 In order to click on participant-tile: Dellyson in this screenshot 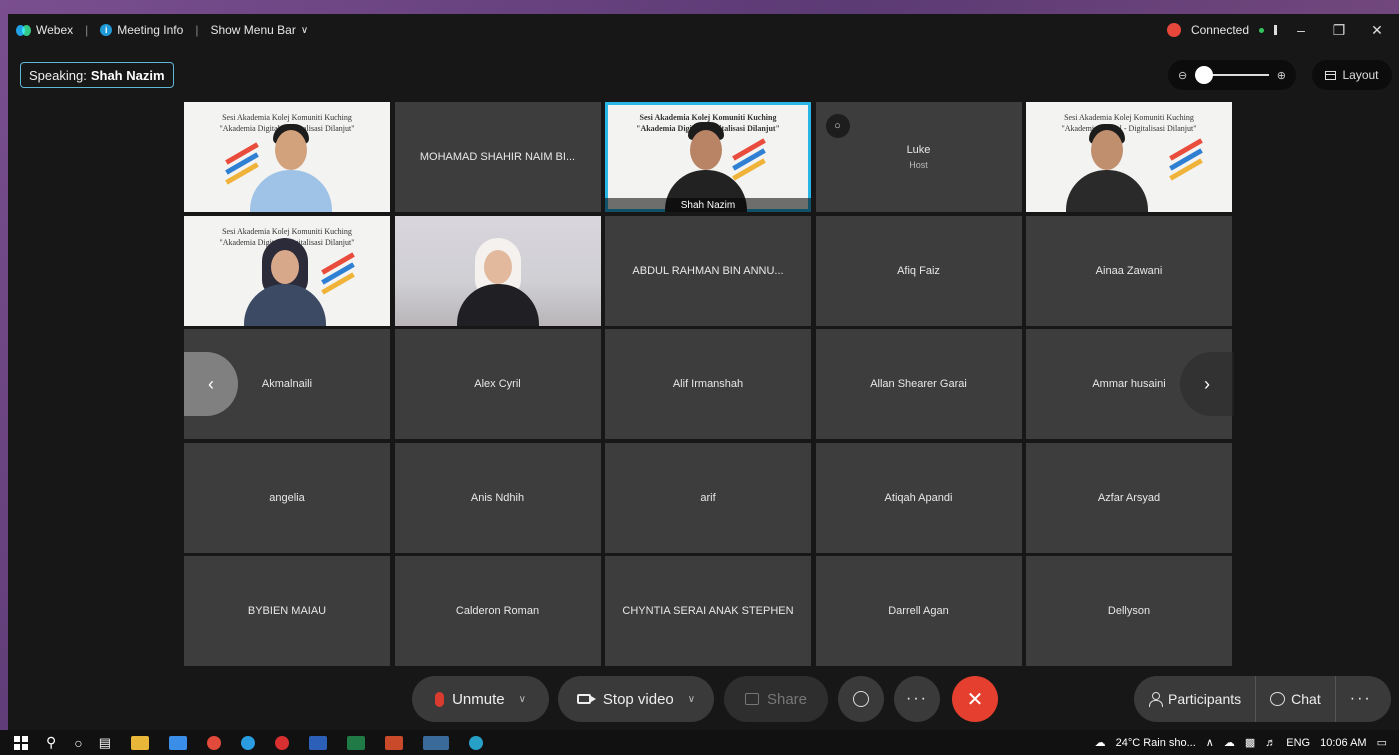, I will do `click(1129, 611)`.